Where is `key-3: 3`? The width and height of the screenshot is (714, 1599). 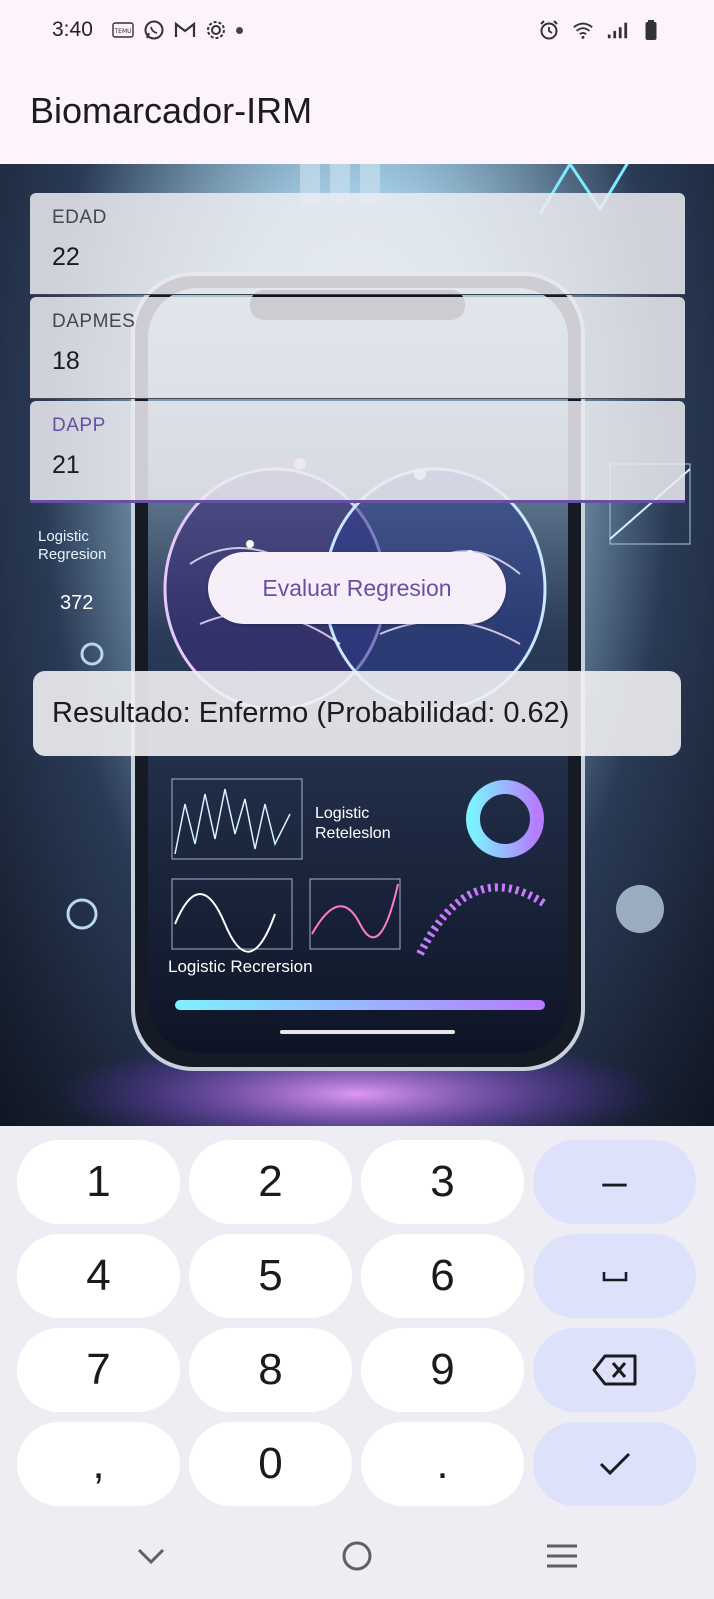
key-3: 3 is located at coordinates (442, 1182).